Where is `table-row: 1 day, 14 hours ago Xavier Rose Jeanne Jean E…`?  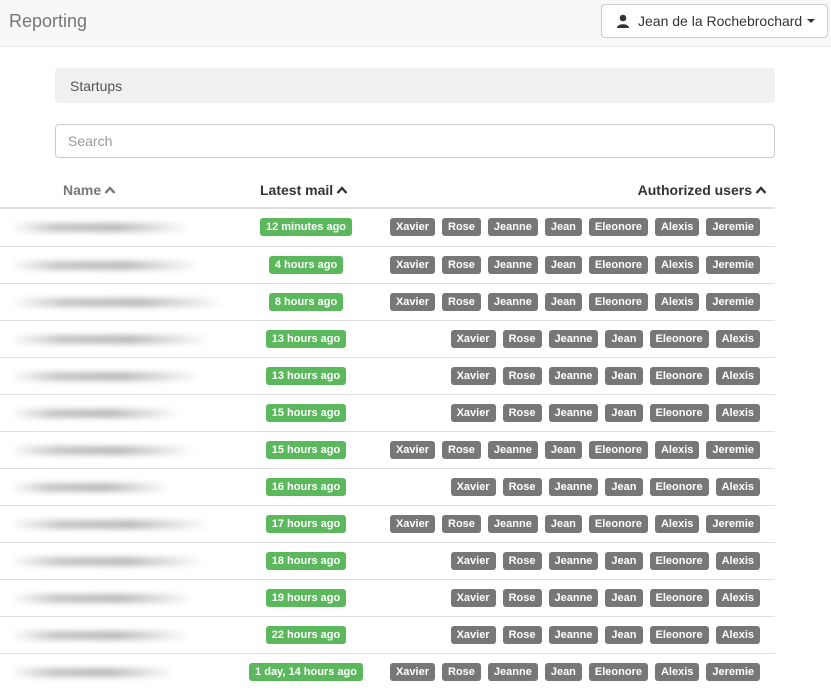
table-row: 1 day, 14 hours ago Xavier Rose Jeanne Jean E… is located at coordinates (387, 671).